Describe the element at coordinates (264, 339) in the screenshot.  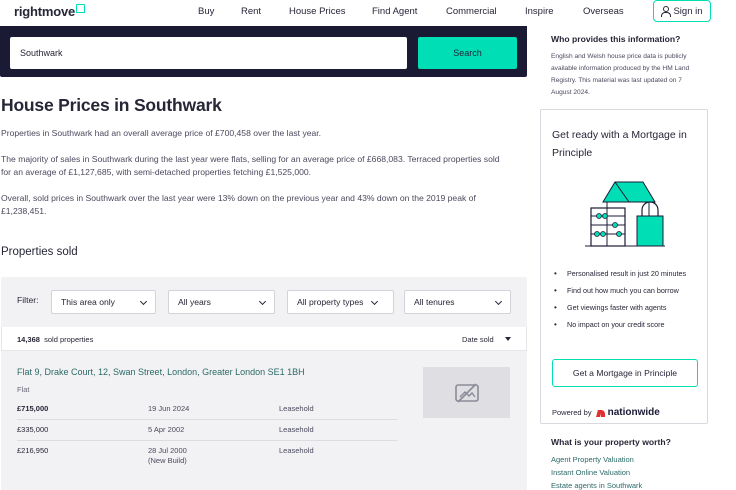
I see `results-bar: 14,368 sold properties Date sold` at that location.